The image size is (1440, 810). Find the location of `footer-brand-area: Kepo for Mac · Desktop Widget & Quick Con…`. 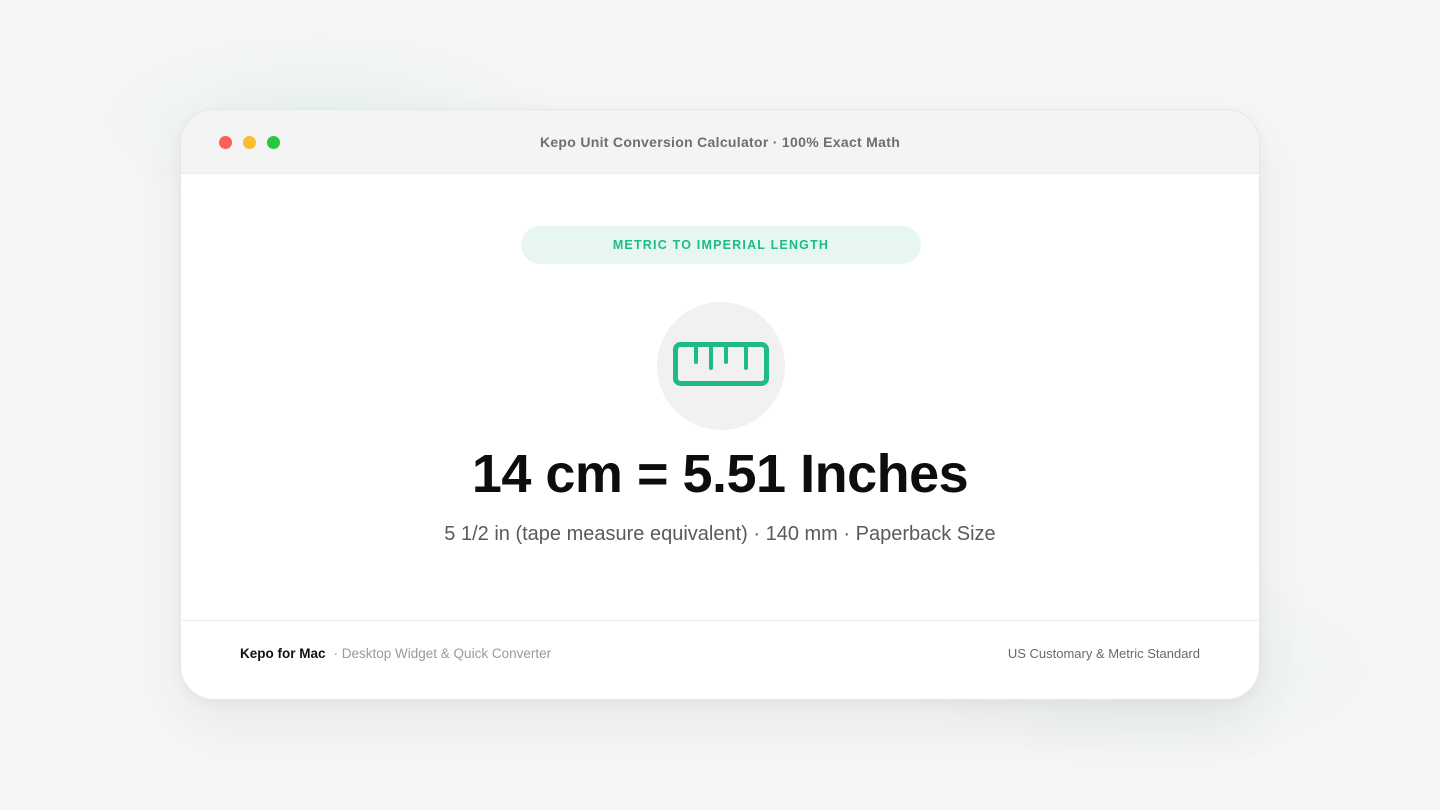

footer-brand-area: Kepo for Mac · Desktop Widget & Quick Con… is located at coordinates (395, 654).